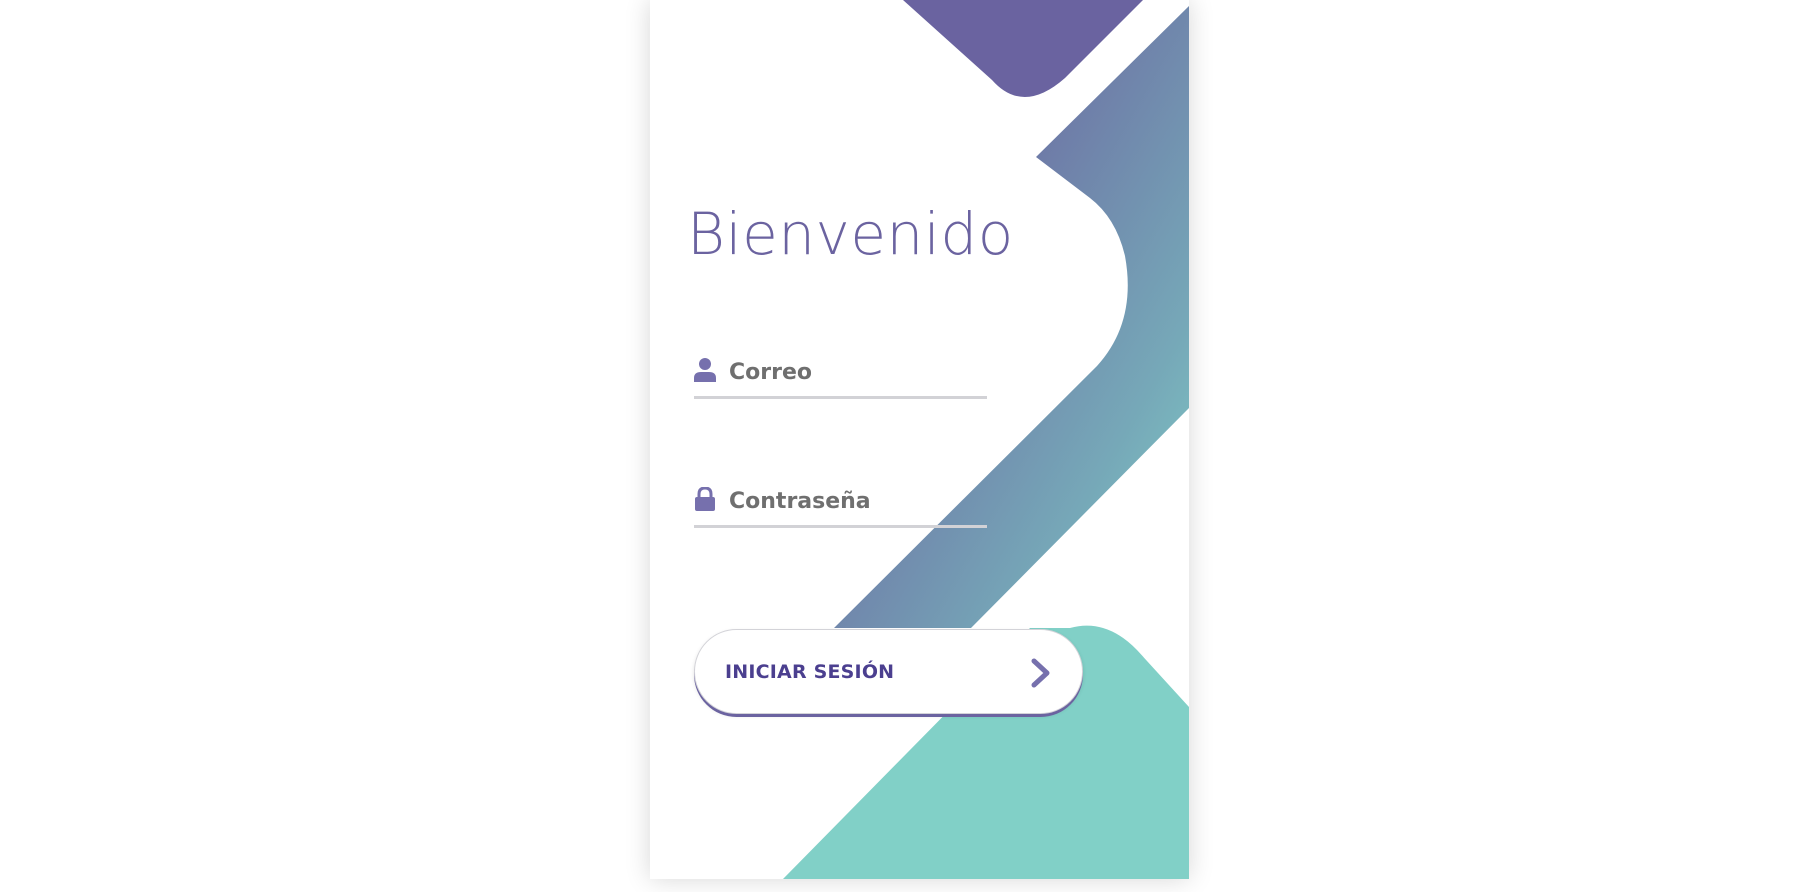 The width and height of the screenshot is (1811, 892). Describe the element at coordinates (850, 234) in the screenshot. I see `page-title: Bienvenido` at that location.